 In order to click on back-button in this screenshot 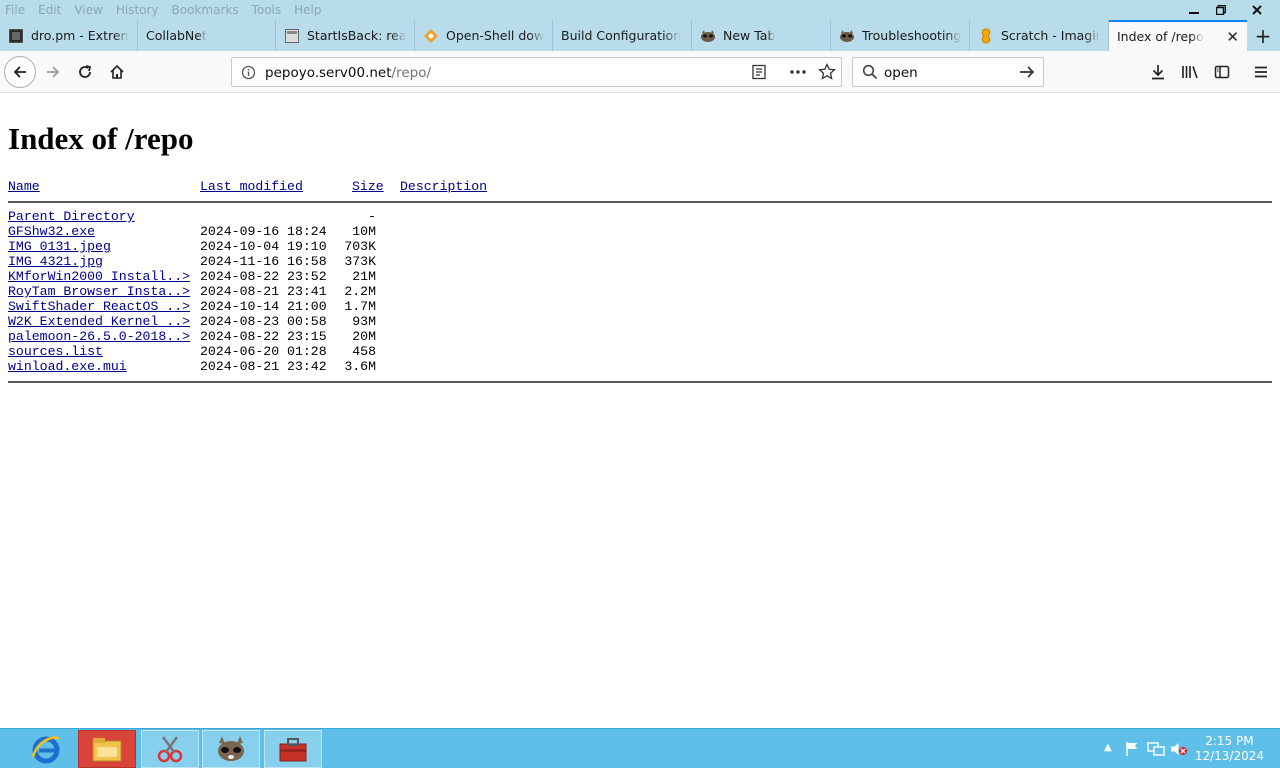, I will do `click(20, 72)`.